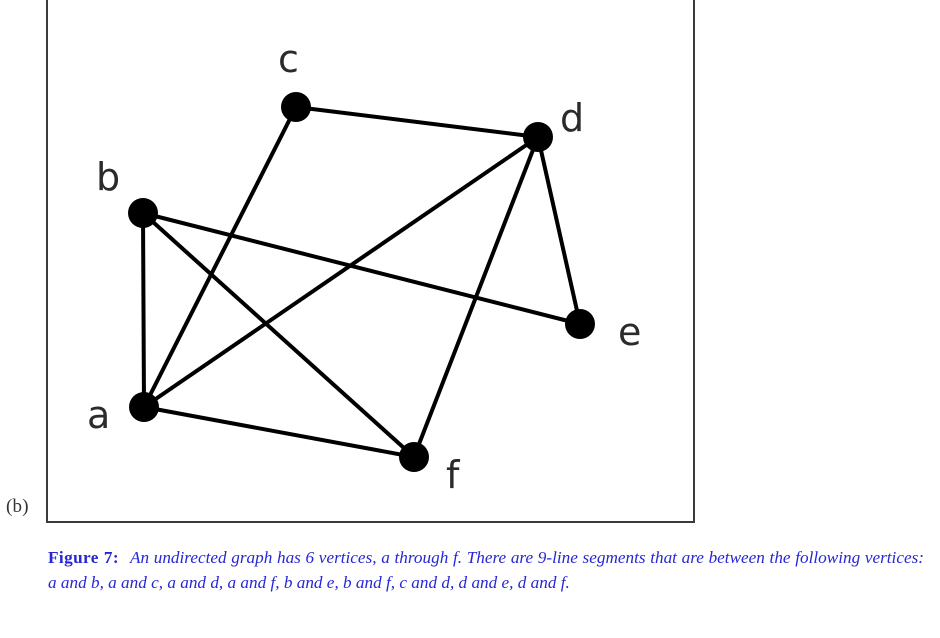 The height and width of the screenshot is (638, 940). What do you see at coordinates (143, 310) in the screenshot?
I see `graph-edge-a-b` at bounding box center [143, 310].